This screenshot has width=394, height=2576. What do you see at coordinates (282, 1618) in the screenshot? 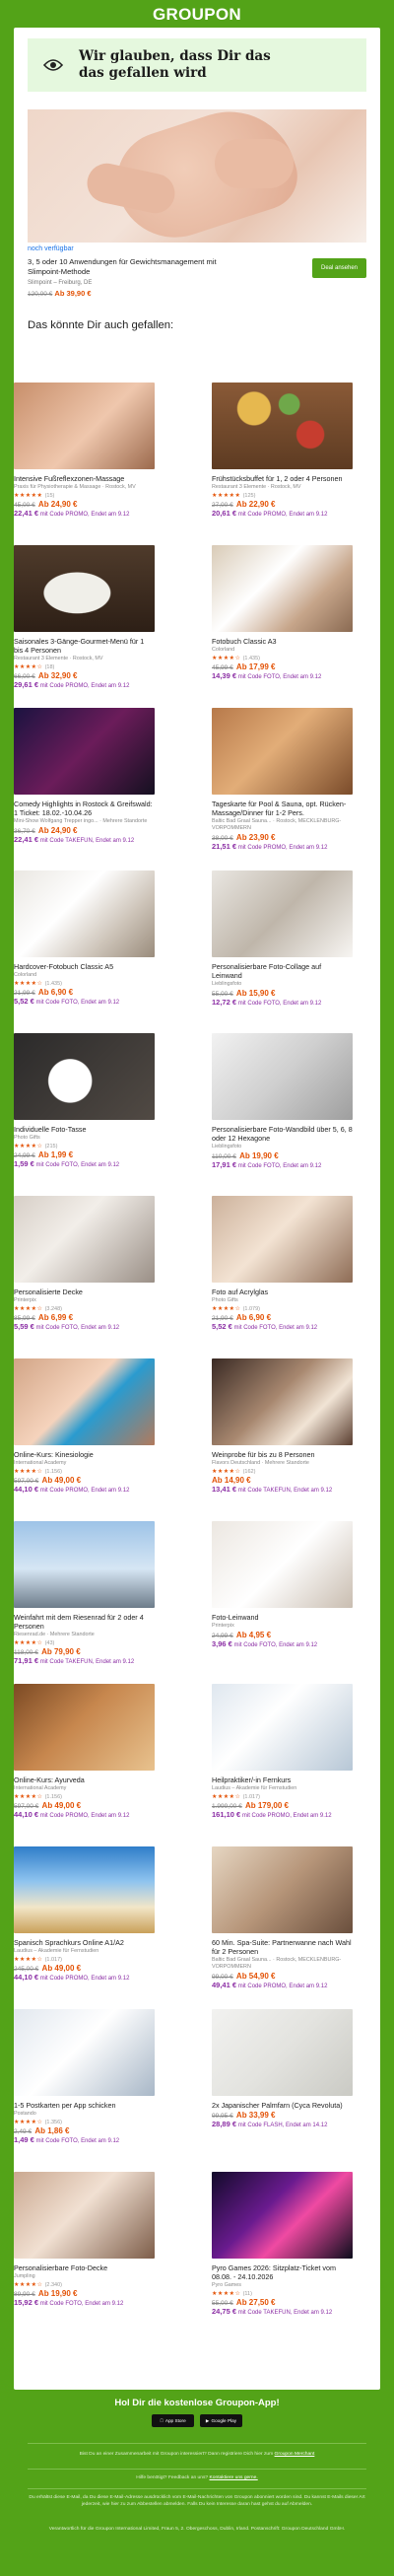
I see `deal-title: Foto-Leinwand` at bounding box center [282, 1618].